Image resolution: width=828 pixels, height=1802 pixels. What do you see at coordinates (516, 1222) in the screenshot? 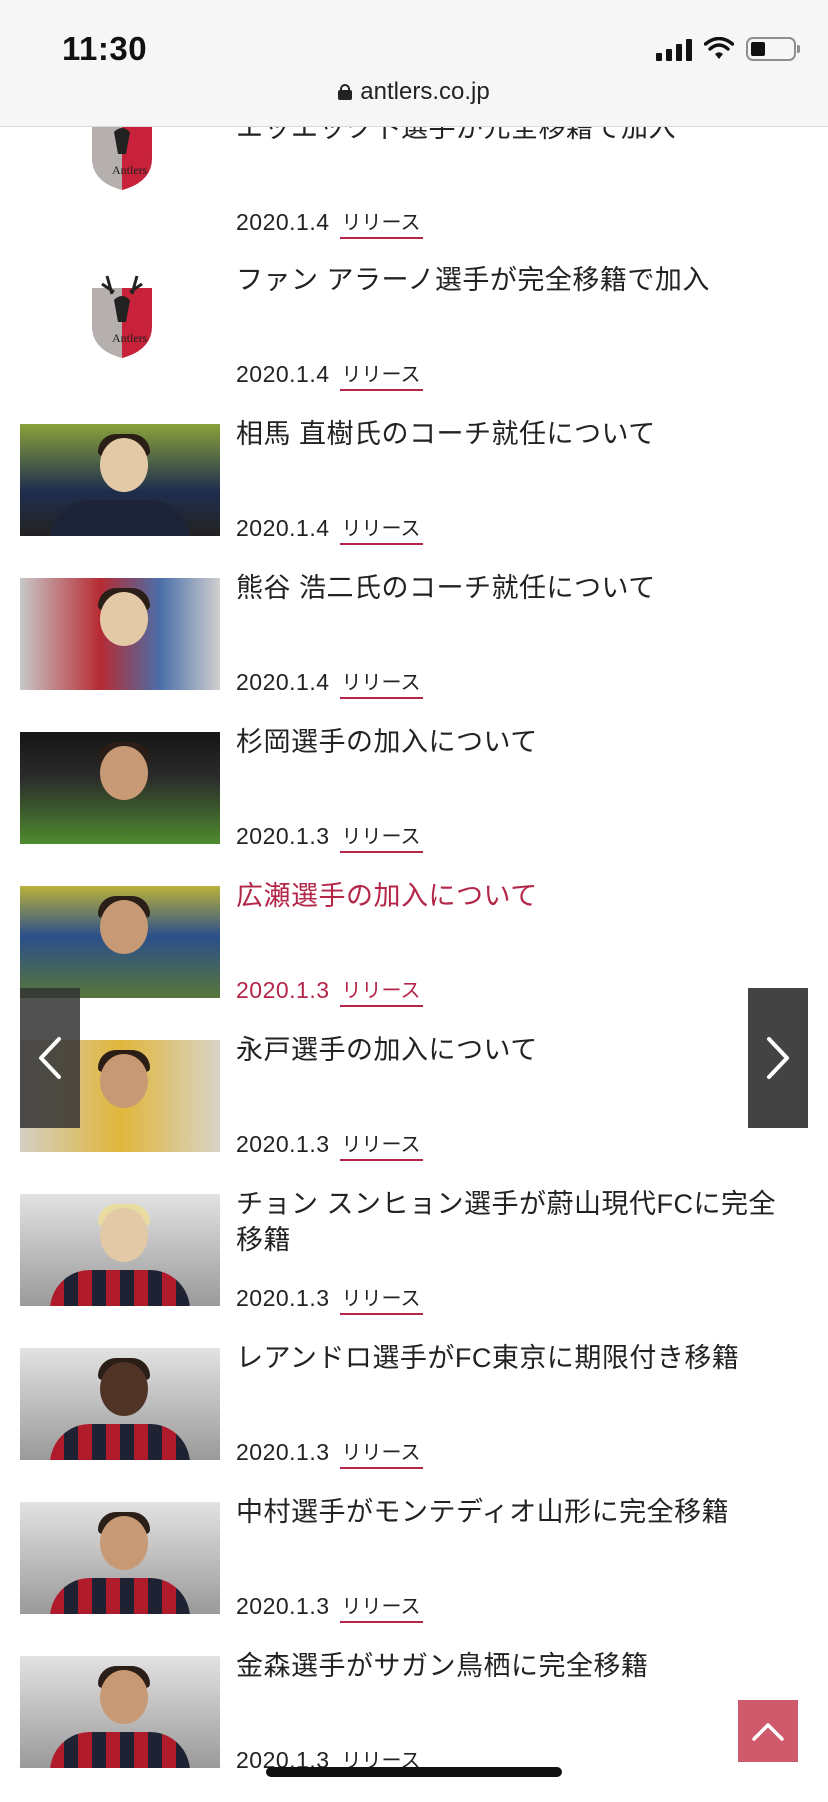
I see `news-title: チョン スンヒョン選手が蔚山現代FCに完全移籍` at bounding box center [516, 1222].